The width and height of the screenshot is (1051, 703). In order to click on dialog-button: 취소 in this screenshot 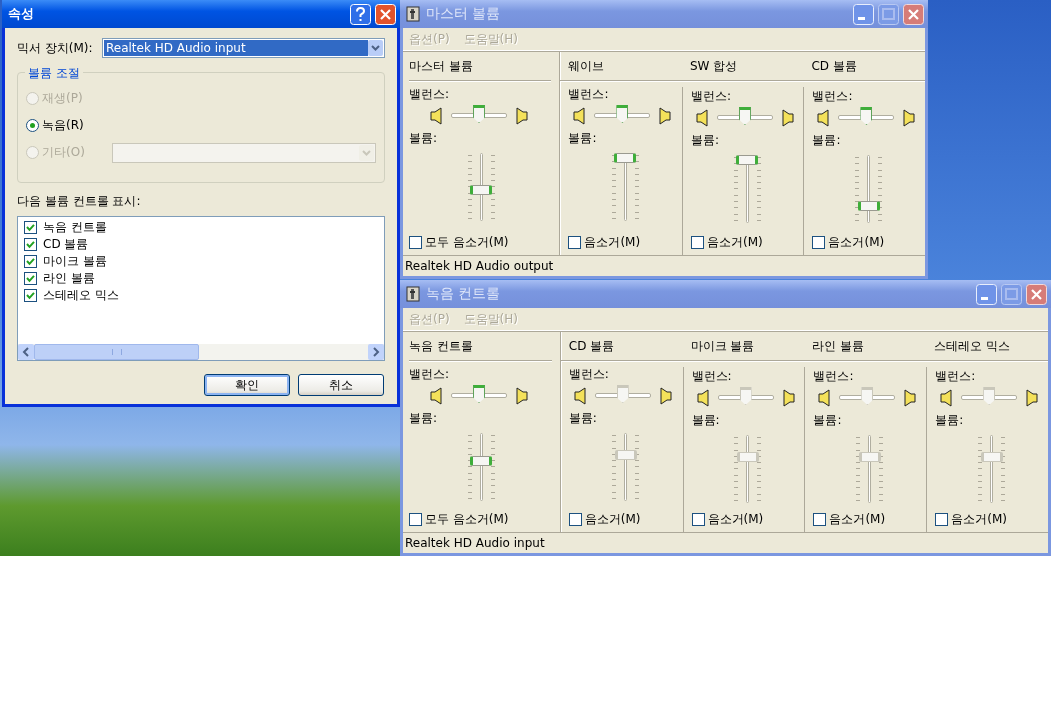, I will do `click(341, 385)`.